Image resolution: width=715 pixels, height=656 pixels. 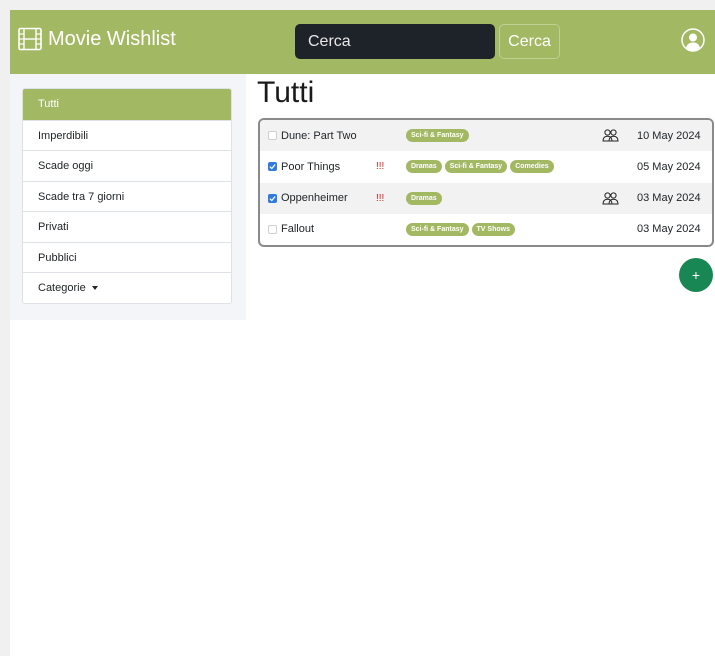 I want to click on table-row: Oppenheimer !!! Dramas 03 May 2024, so click(x=486, y=198).